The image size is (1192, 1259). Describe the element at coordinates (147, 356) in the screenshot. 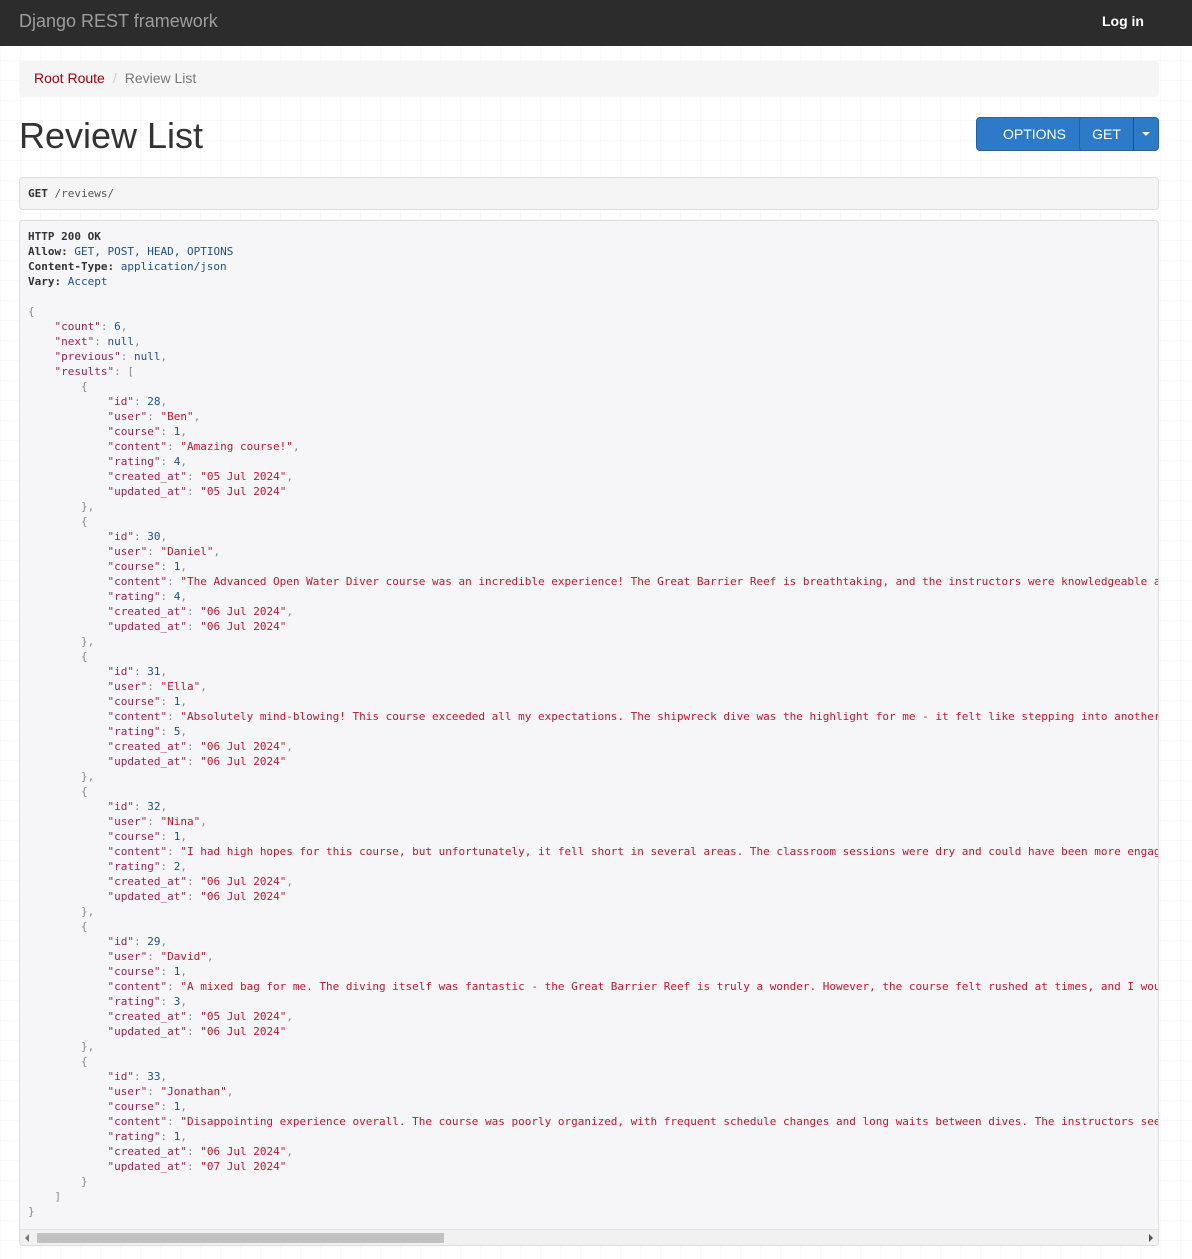

I see `json-literal: null` at that location.